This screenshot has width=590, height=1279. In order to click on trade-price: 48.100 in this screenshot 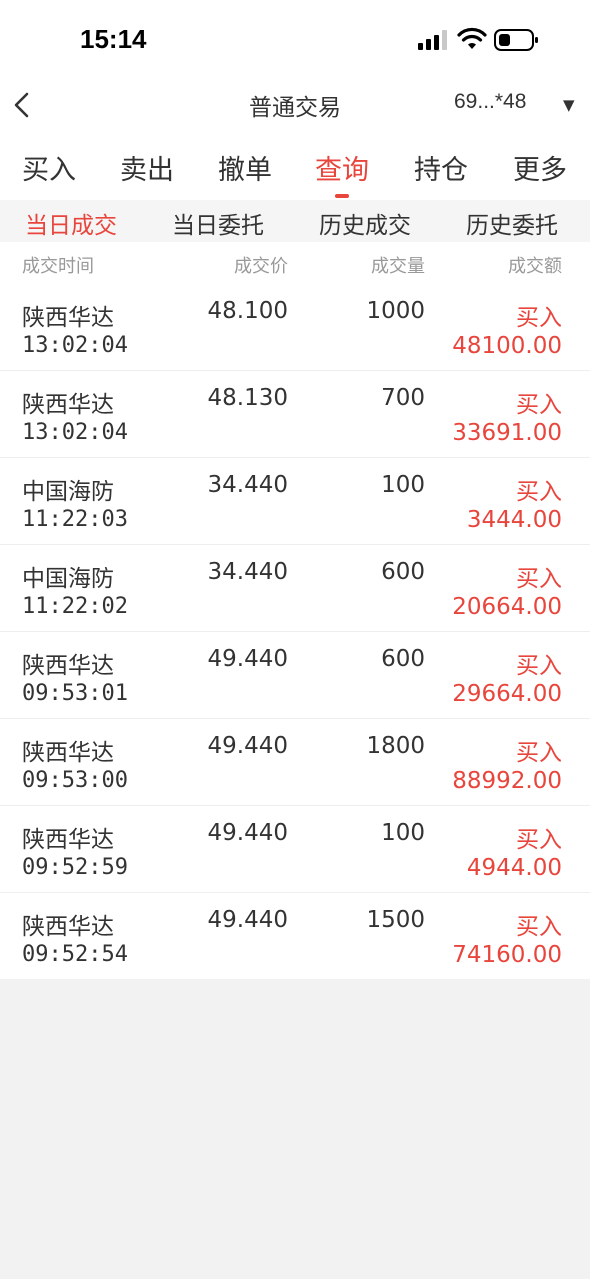, I will do `click(247, 311)`.